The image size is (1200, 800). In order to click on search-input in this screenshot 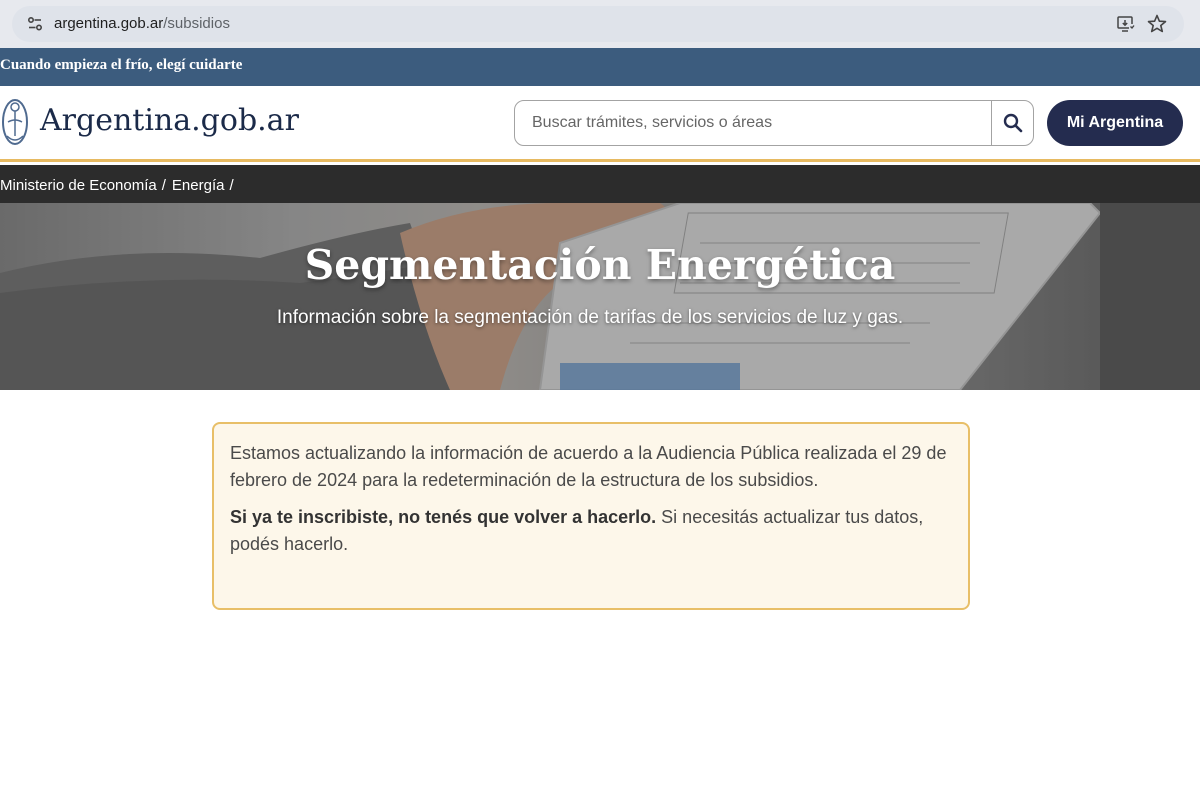, I will do `click(753, 123)`.